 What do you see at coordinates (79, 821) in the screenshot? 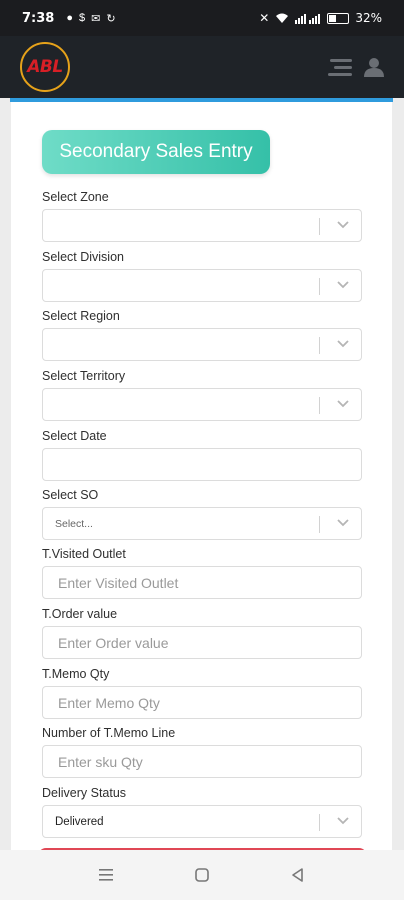
I see `delivery-status-value: Delivered` at bounding box center [79, 821].